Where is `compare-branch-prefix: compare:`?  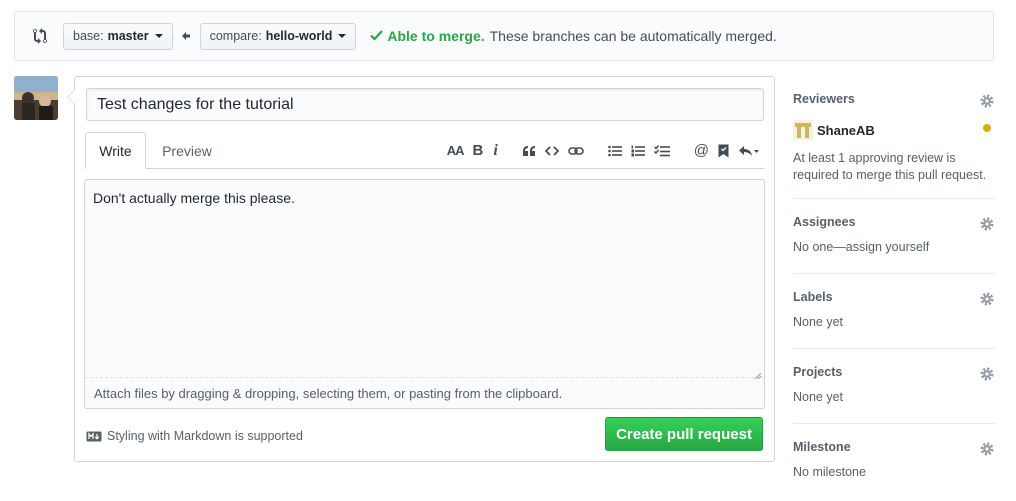 compare-branch-prefix: compare: is located at coordinates (235, 36).